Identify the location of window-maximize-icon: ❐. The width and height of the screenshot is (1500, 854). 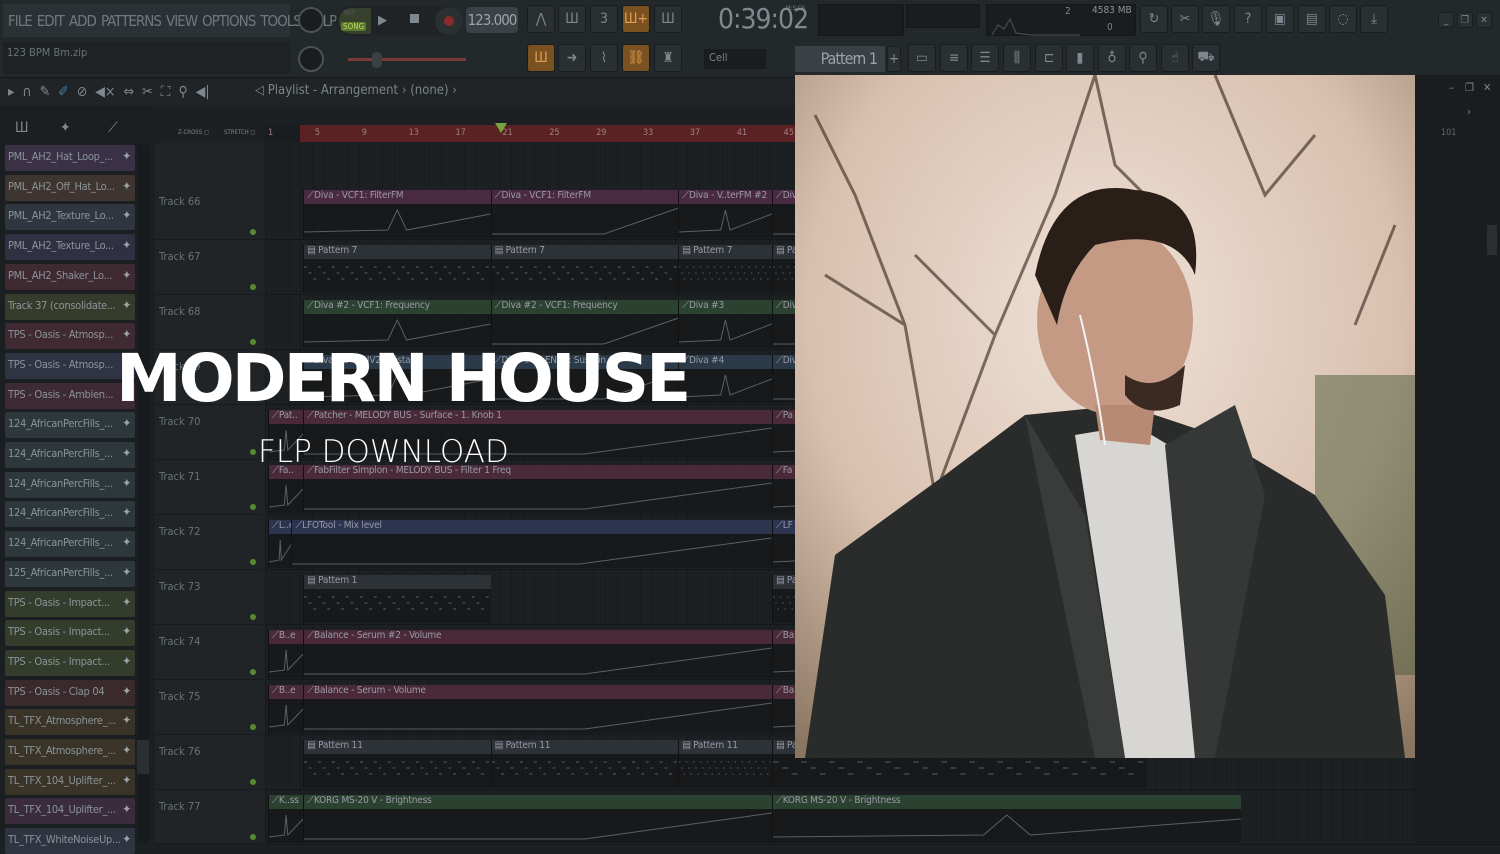
(1469, 87).